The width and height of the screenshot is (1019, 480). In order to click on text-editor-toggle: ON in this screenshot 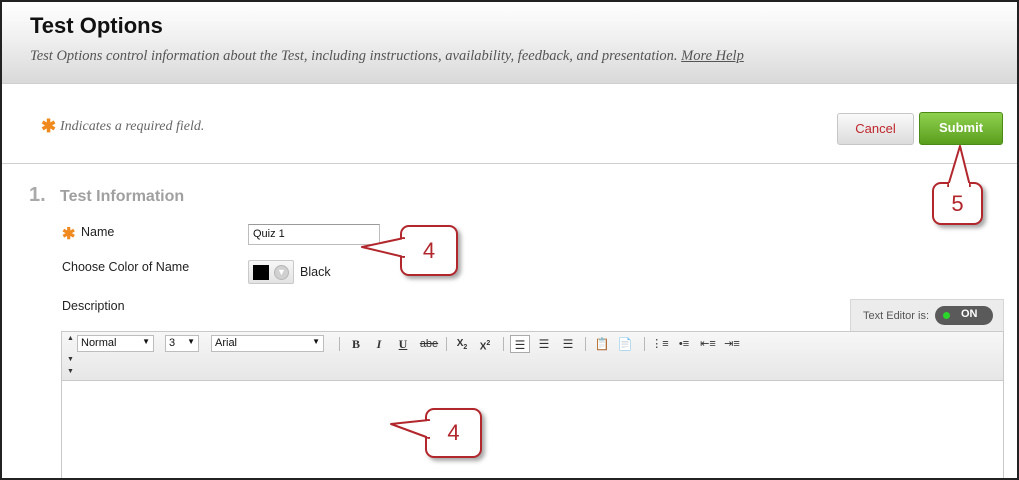, I will do `click(964, 315)`.